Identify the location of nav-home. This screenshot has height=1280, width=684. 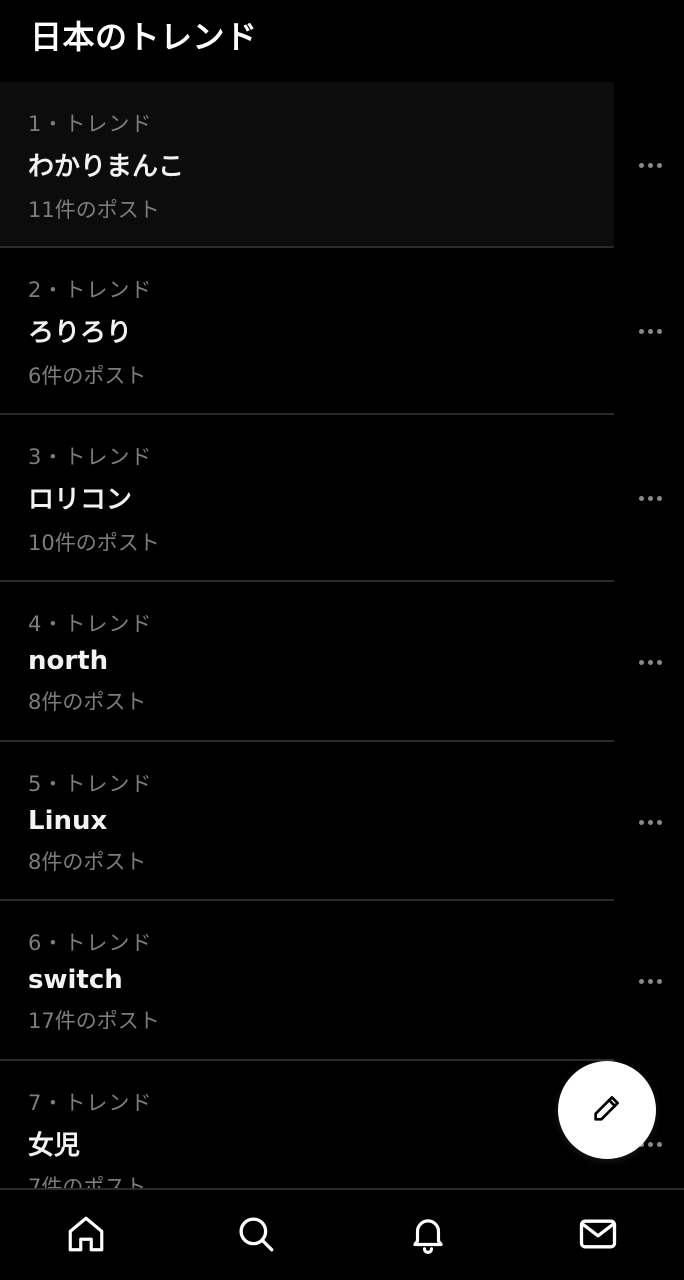
(86, 1236).